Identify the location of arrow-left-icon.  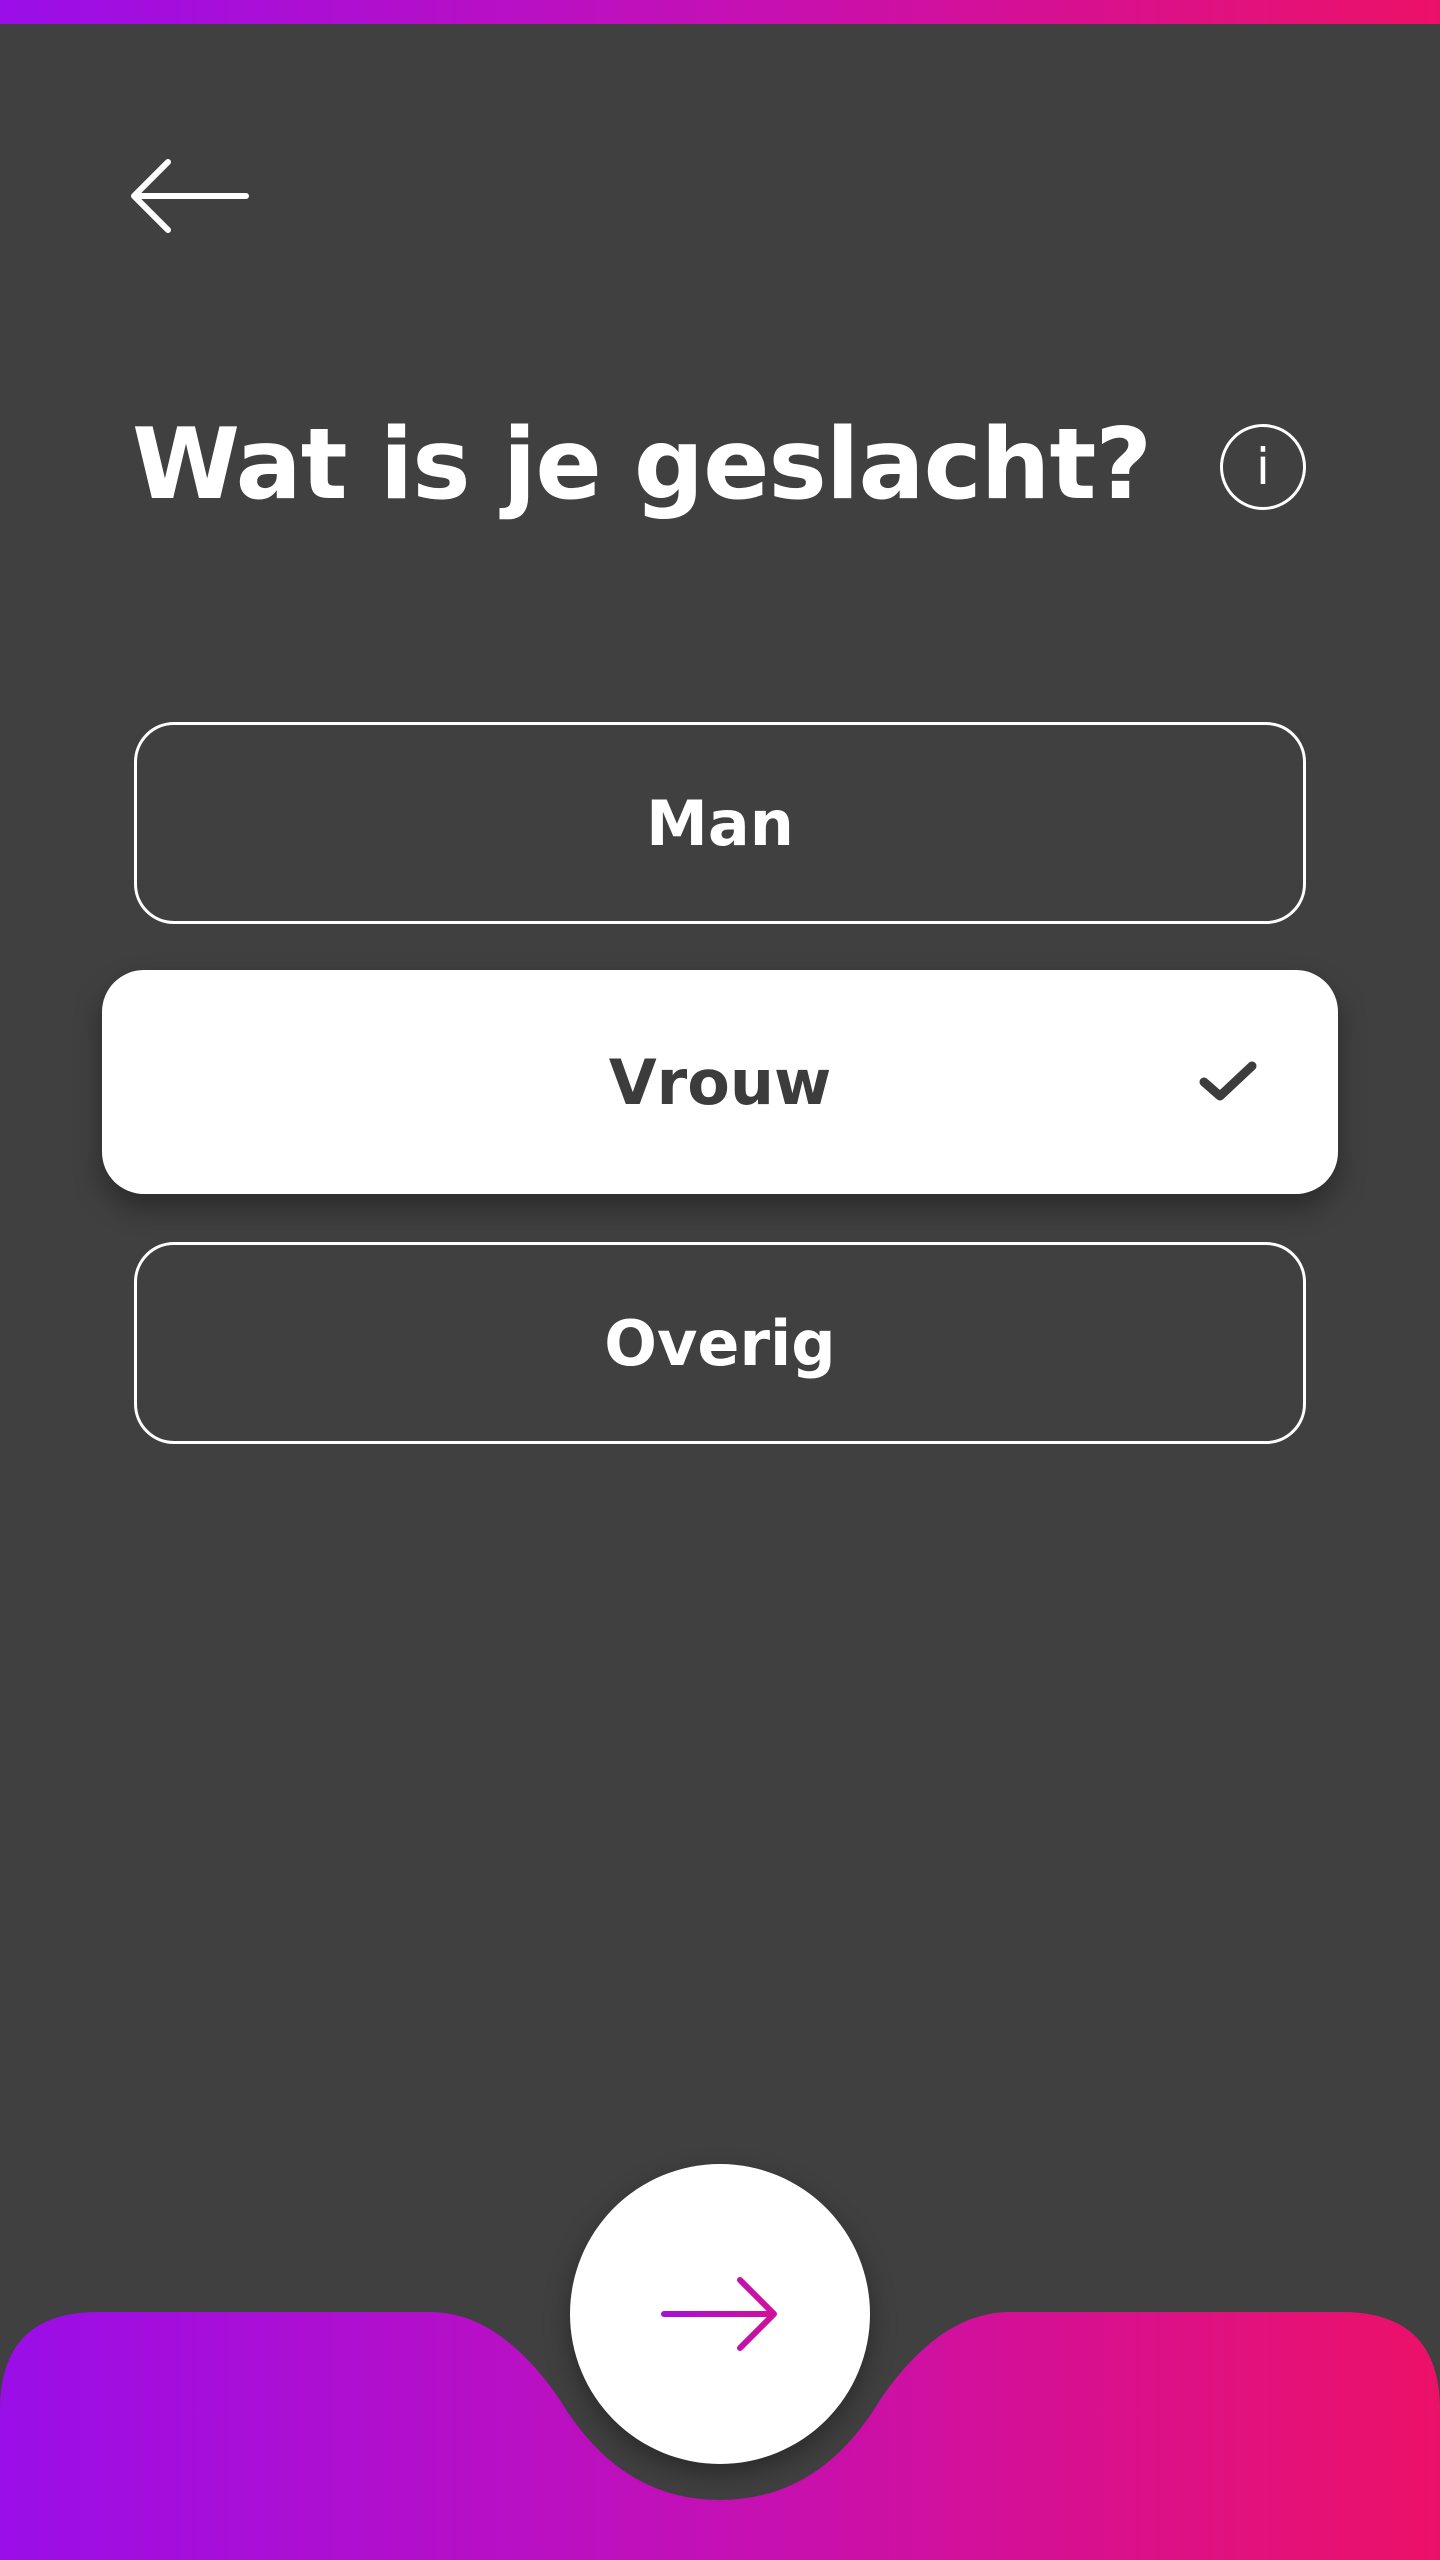
(190, 196).